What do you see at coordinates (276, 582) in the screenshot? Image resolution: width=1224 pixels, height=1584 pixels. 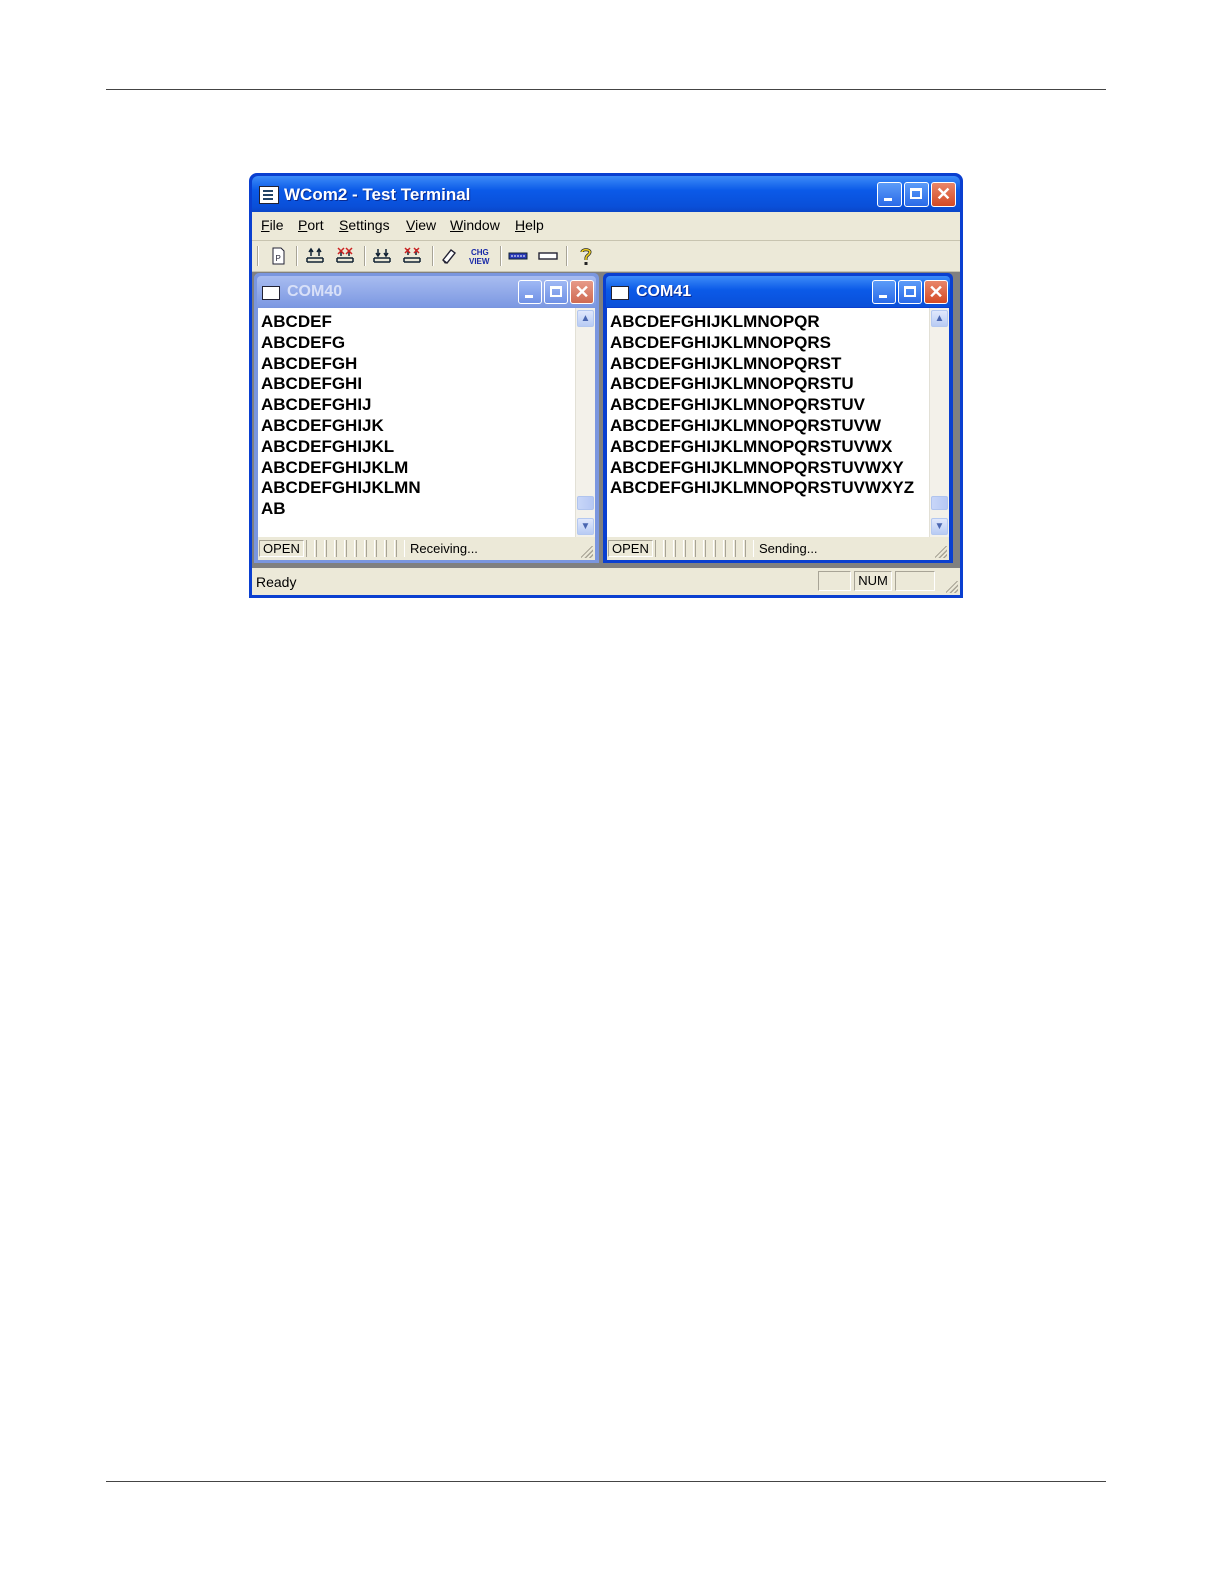 I see `status-ready: Ready` at bounding box center [276, 582].